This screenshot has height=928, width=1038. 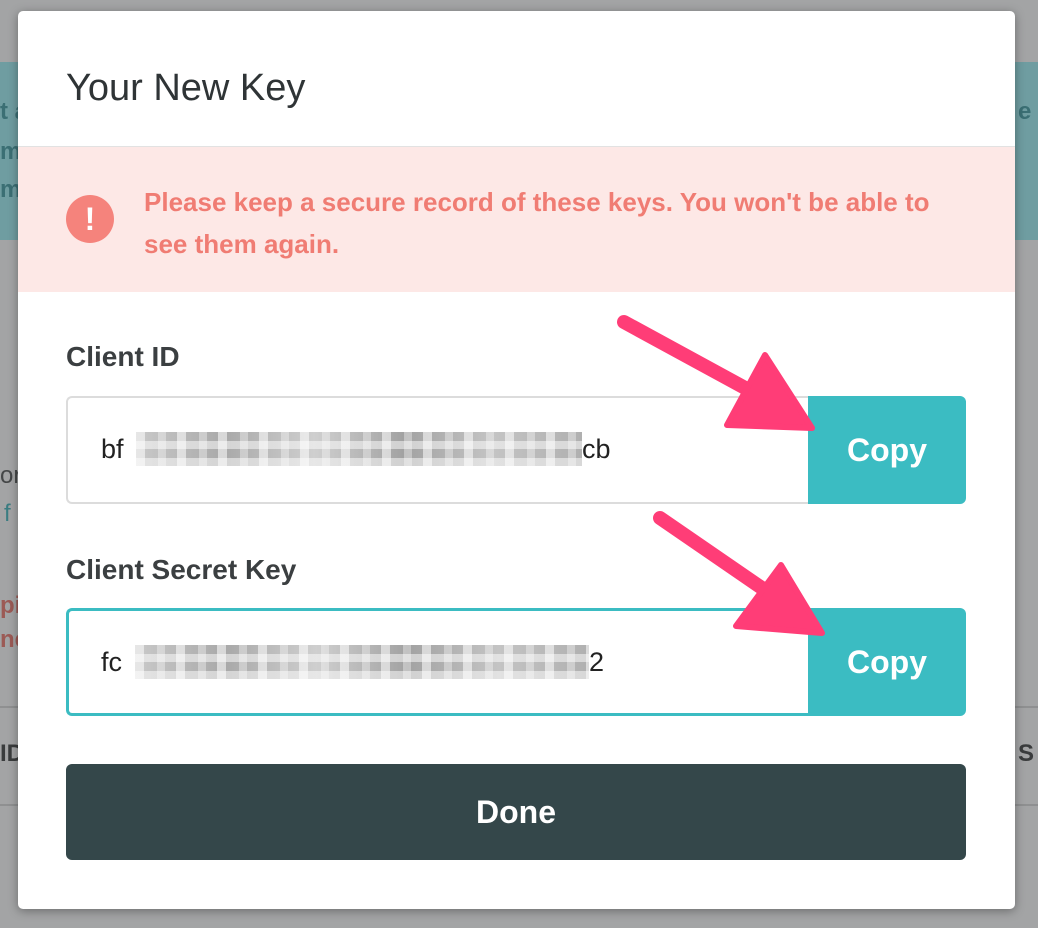 What do you see at coordinates (596, 449) in the screenshot?
I see `client-id-suffix: cb` at bounding box center [596, 449].